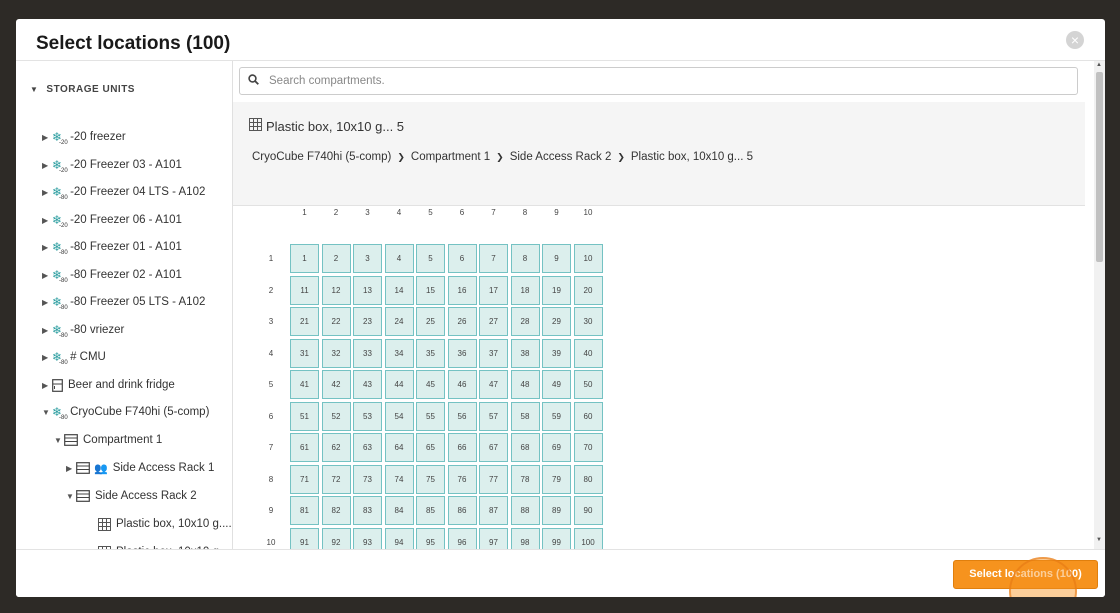 The width and height of the screenshot is (1120, 613). I want to click on grid-cell: 72, so click(336, 479).